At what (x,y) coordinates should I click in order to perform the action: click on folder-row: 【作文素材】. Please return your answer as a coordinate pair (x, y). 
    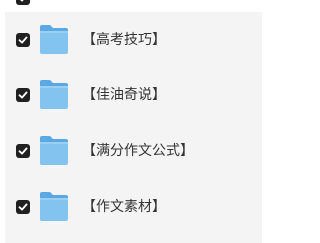
    Looking at the image, I should click on (133, 207).